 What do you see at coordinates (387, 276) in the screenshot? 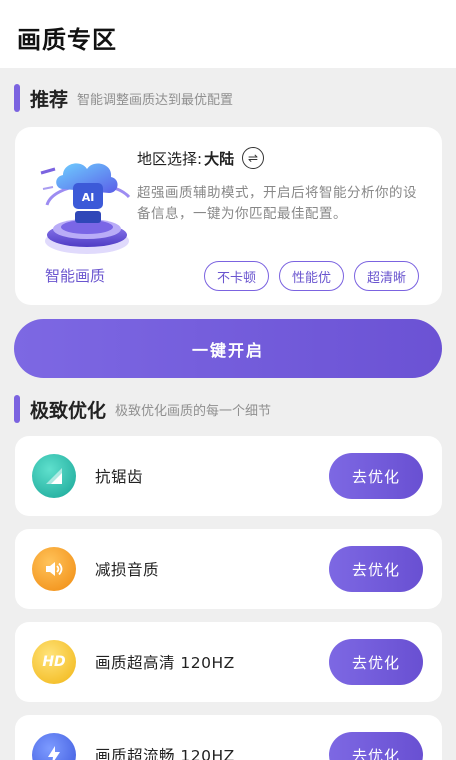
I see `tag-ultra-clear: 超清晰` at bounding box center [387, 276].